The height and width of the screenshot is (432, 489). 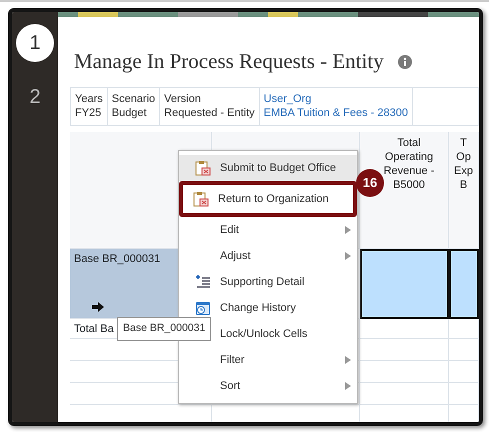 What do you see at coordinates (268, 168) in the screenshot?
I see `menu-item: Submit to Budget Office` at bounding box center [268, 168].